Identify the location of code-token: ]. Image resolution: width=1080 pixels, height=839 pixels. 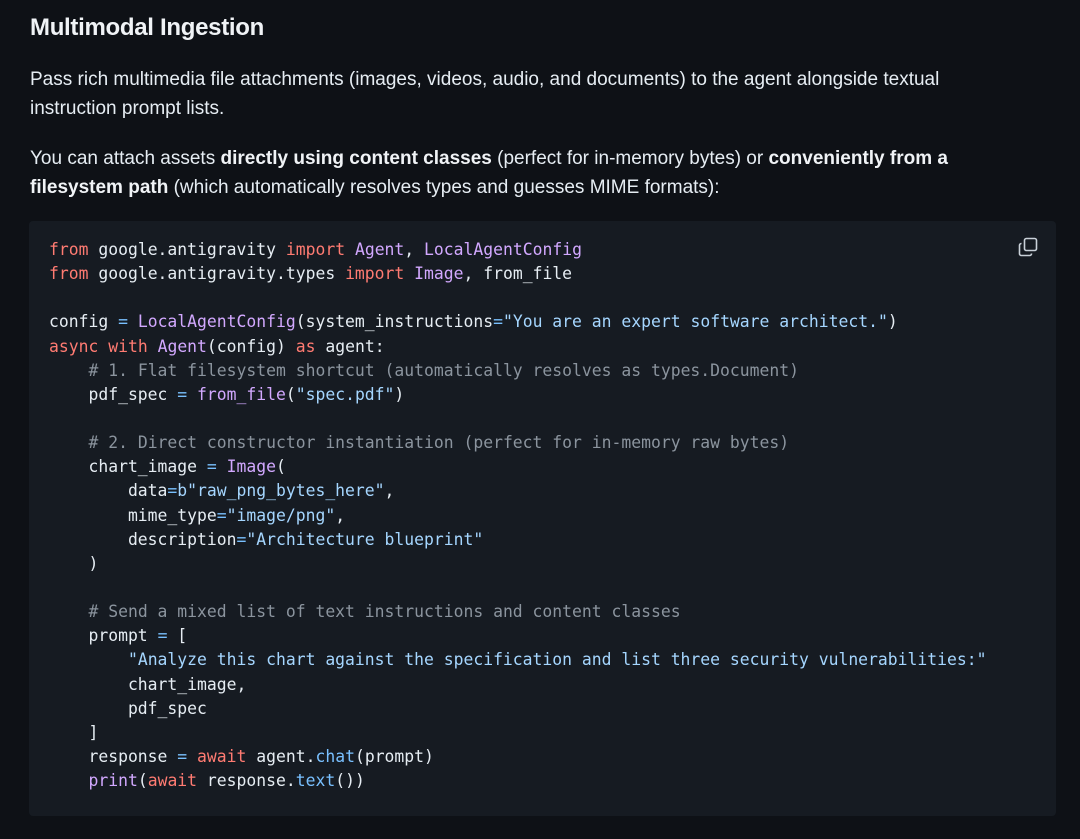
(74, 732).